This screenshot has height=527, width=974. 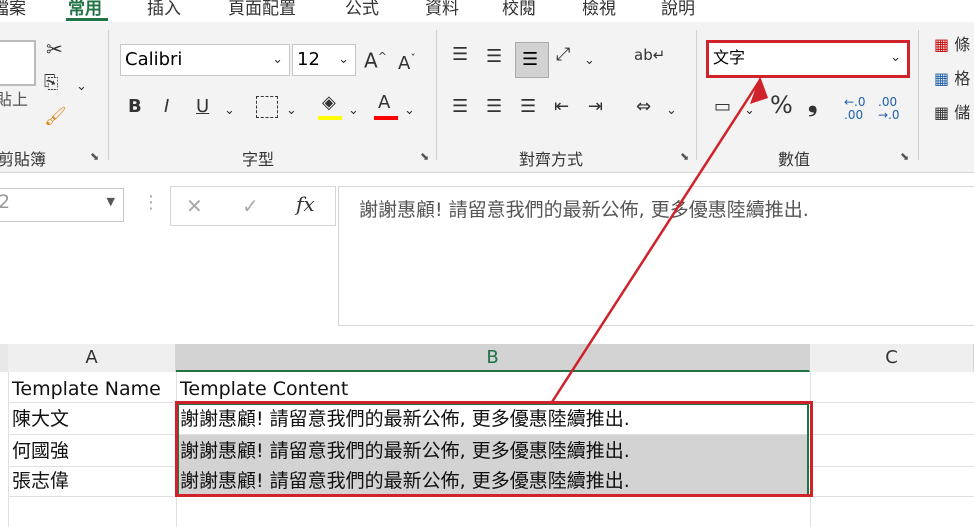 I want to click on annotation-arrow, so click(x=659, y=239).